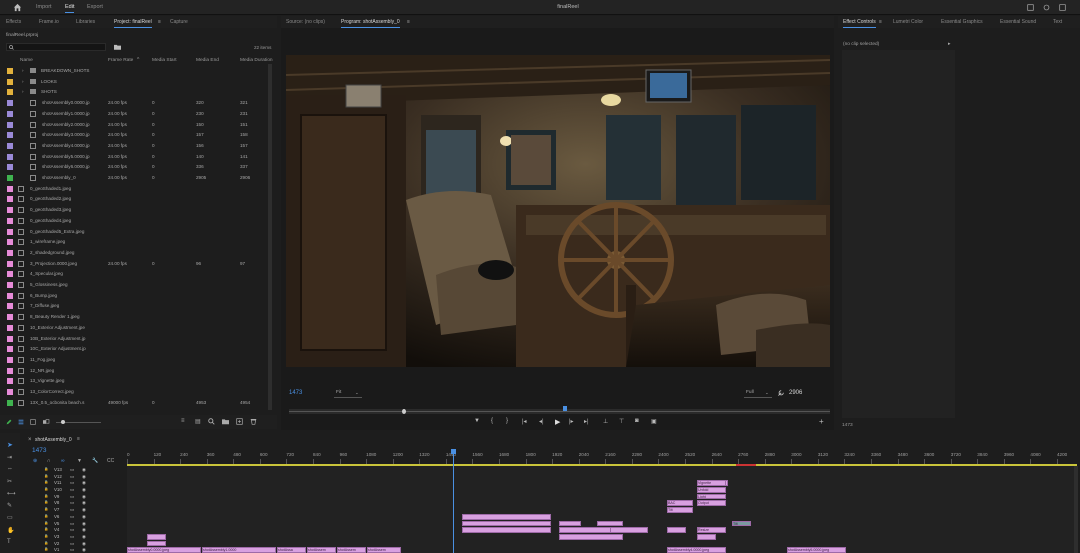 The width and height of the screenshot is (1080, 553). What do you see at coordinates (135, 264) in the screenshot?
I see `project-item-row: 3_Projection.0000.jpeg 24.00 fps 0 96 97` at bounding box center [135, 264].